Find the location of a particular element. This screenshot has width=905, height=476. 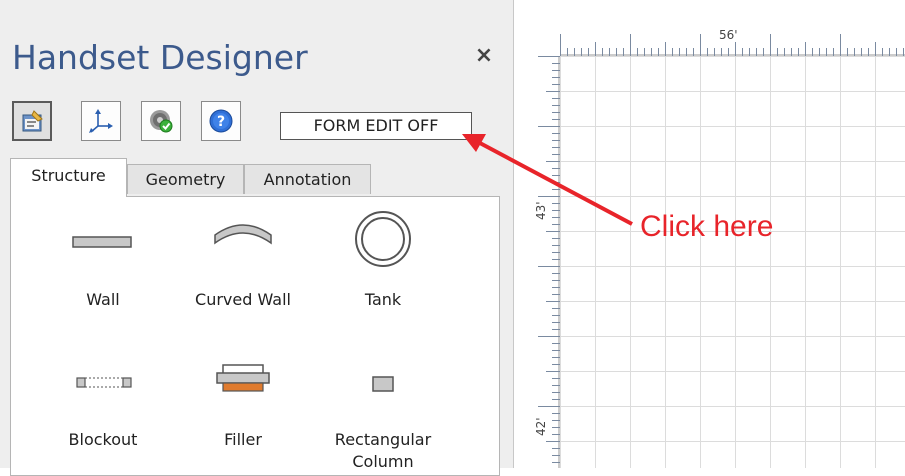

properties-button is located at coordinates (32, 121).